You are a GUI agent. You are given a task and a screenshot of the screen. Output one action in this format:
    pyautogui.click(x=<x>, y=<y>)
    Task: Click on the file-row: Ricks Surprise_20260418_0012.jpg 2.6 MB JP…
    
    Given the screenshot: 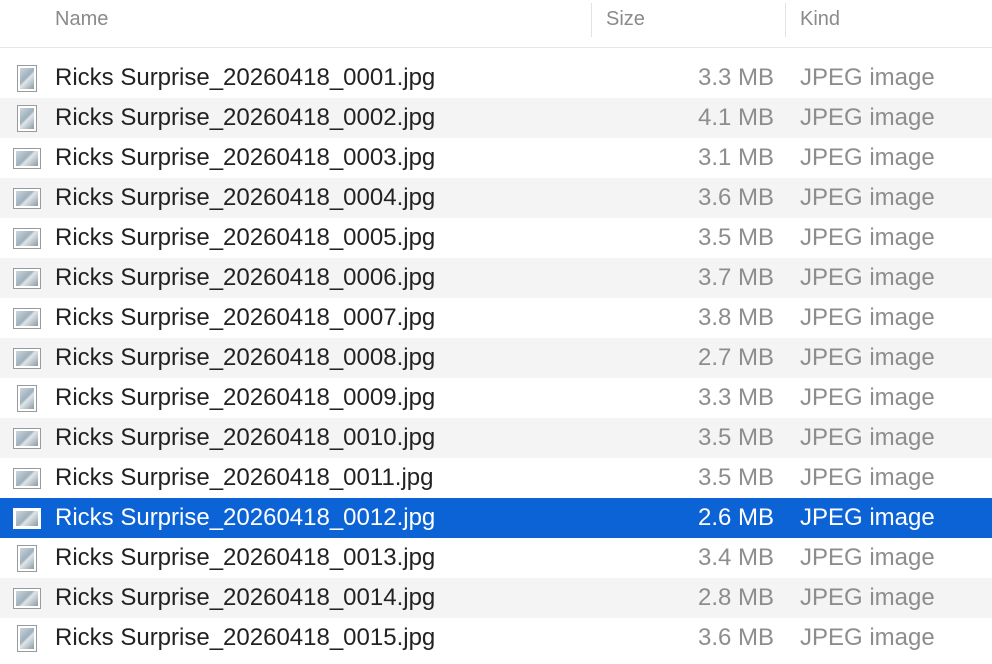 What is the action you would take?
    pyautogui.click(x=496, y=518)
    